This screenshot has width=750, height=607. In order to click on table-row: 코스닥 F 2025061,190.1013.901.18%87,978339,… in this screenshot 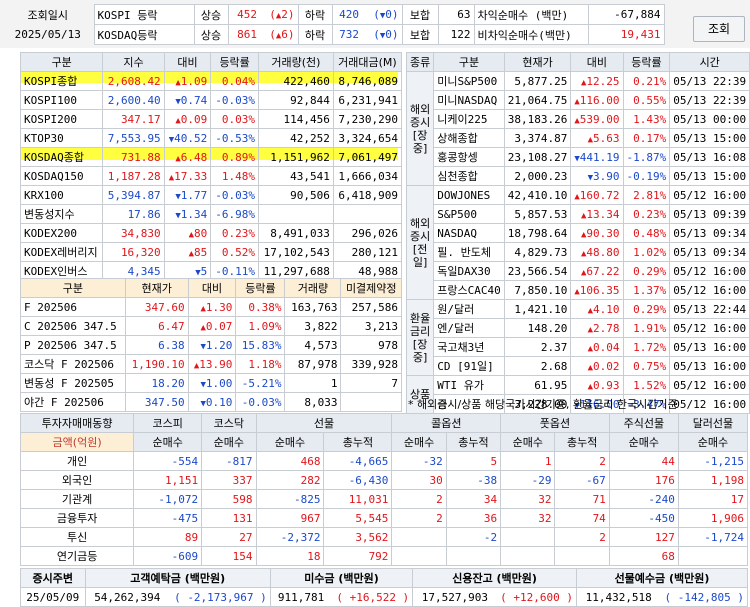, I will do `click(211, 364)`.